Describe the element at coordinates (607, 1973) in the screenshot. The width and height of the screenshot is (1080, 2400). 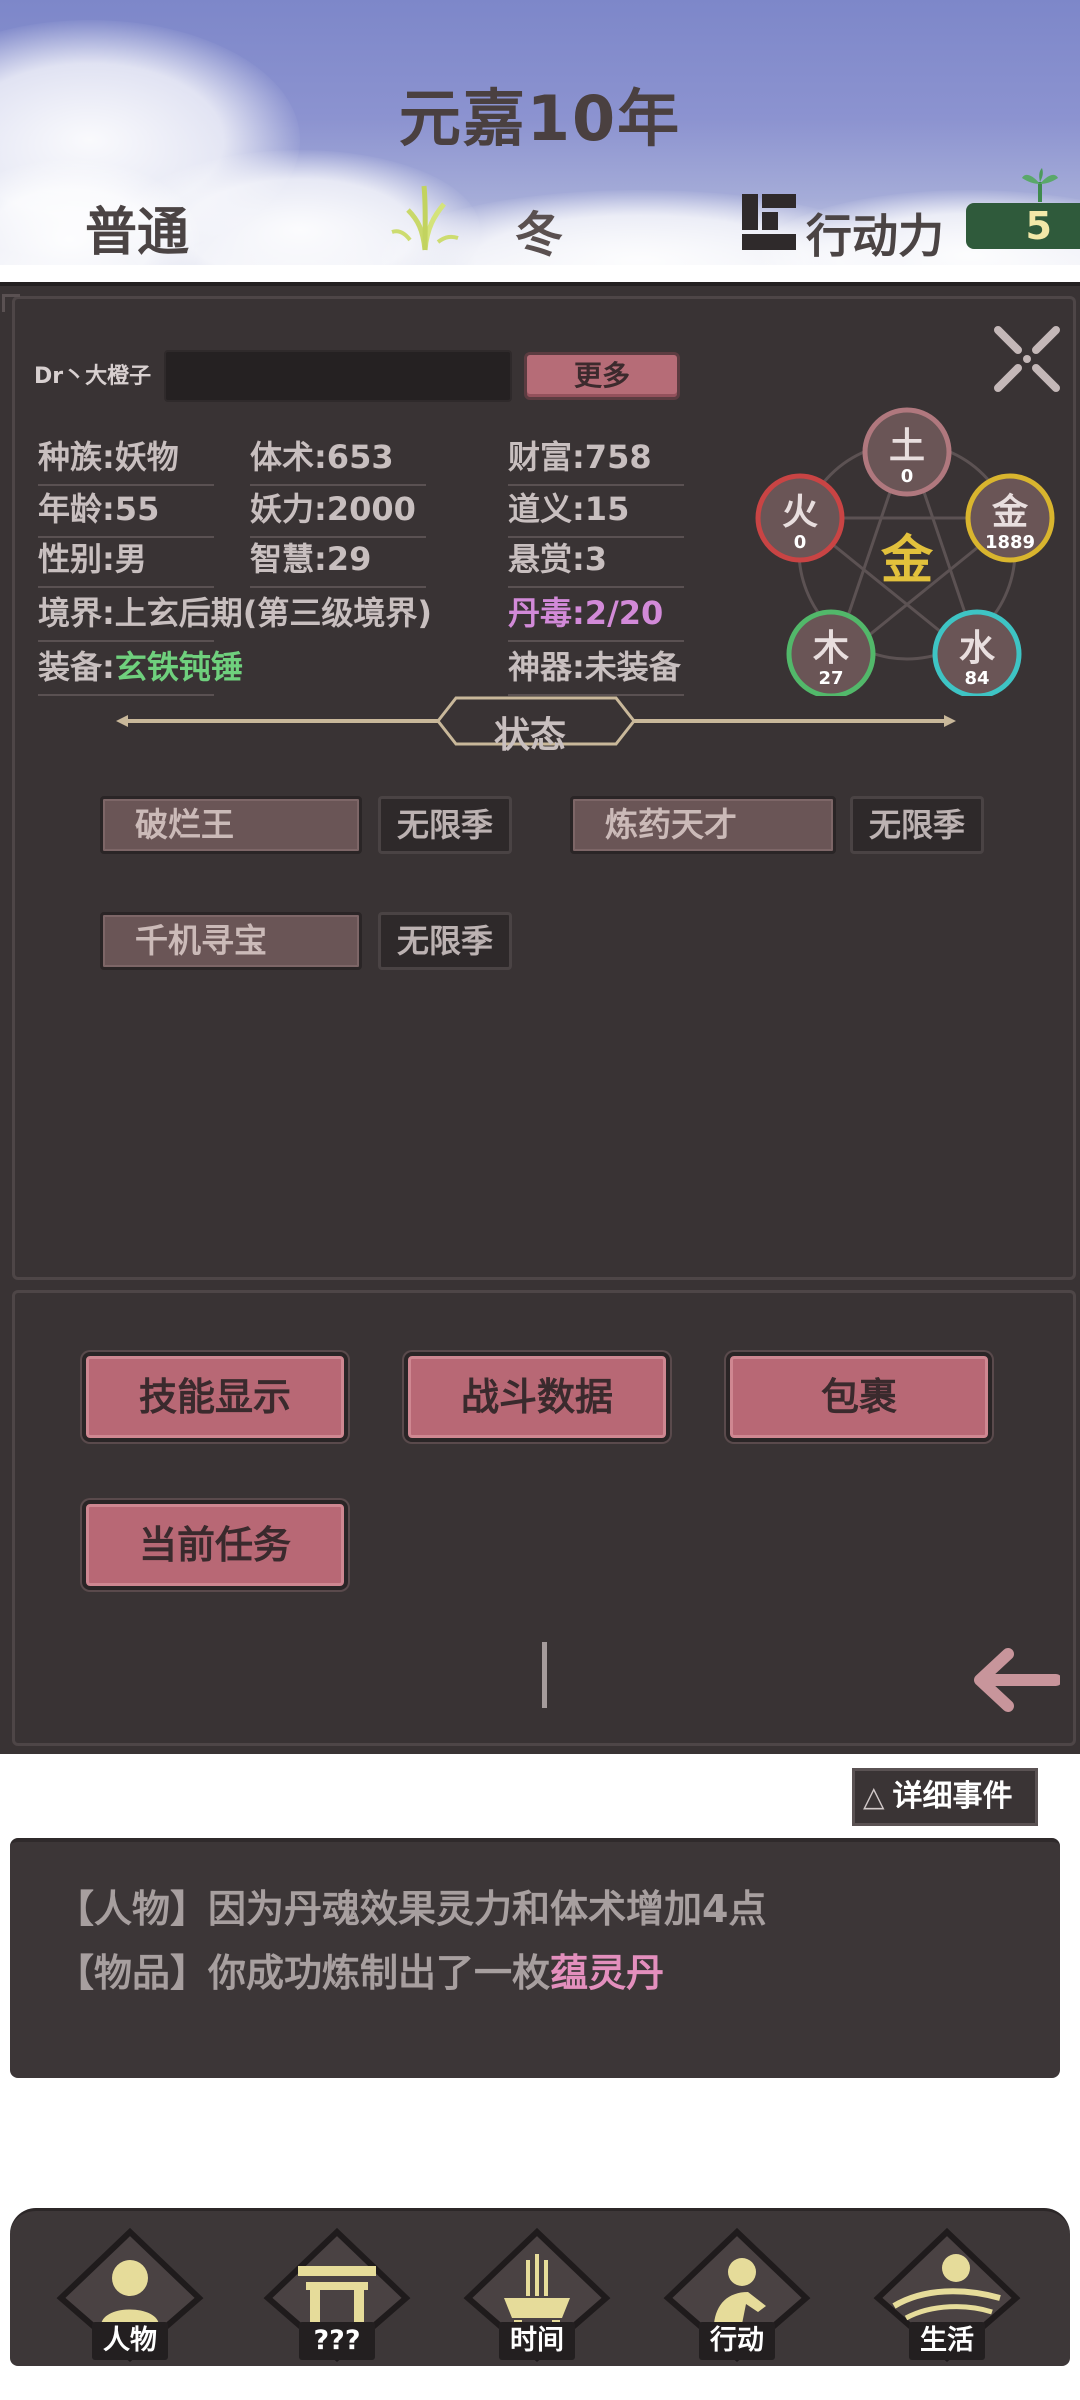
I see `log-item-highlight: 蕴灵丹` at that location.